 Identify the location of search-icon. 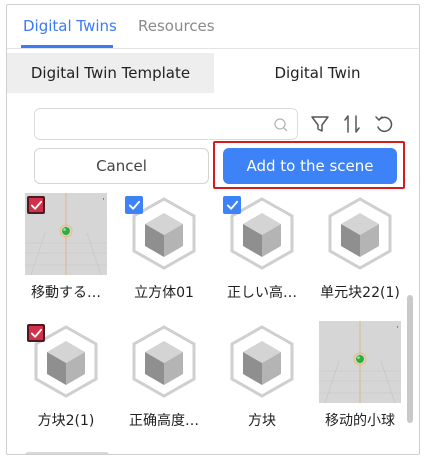
(281, 125).